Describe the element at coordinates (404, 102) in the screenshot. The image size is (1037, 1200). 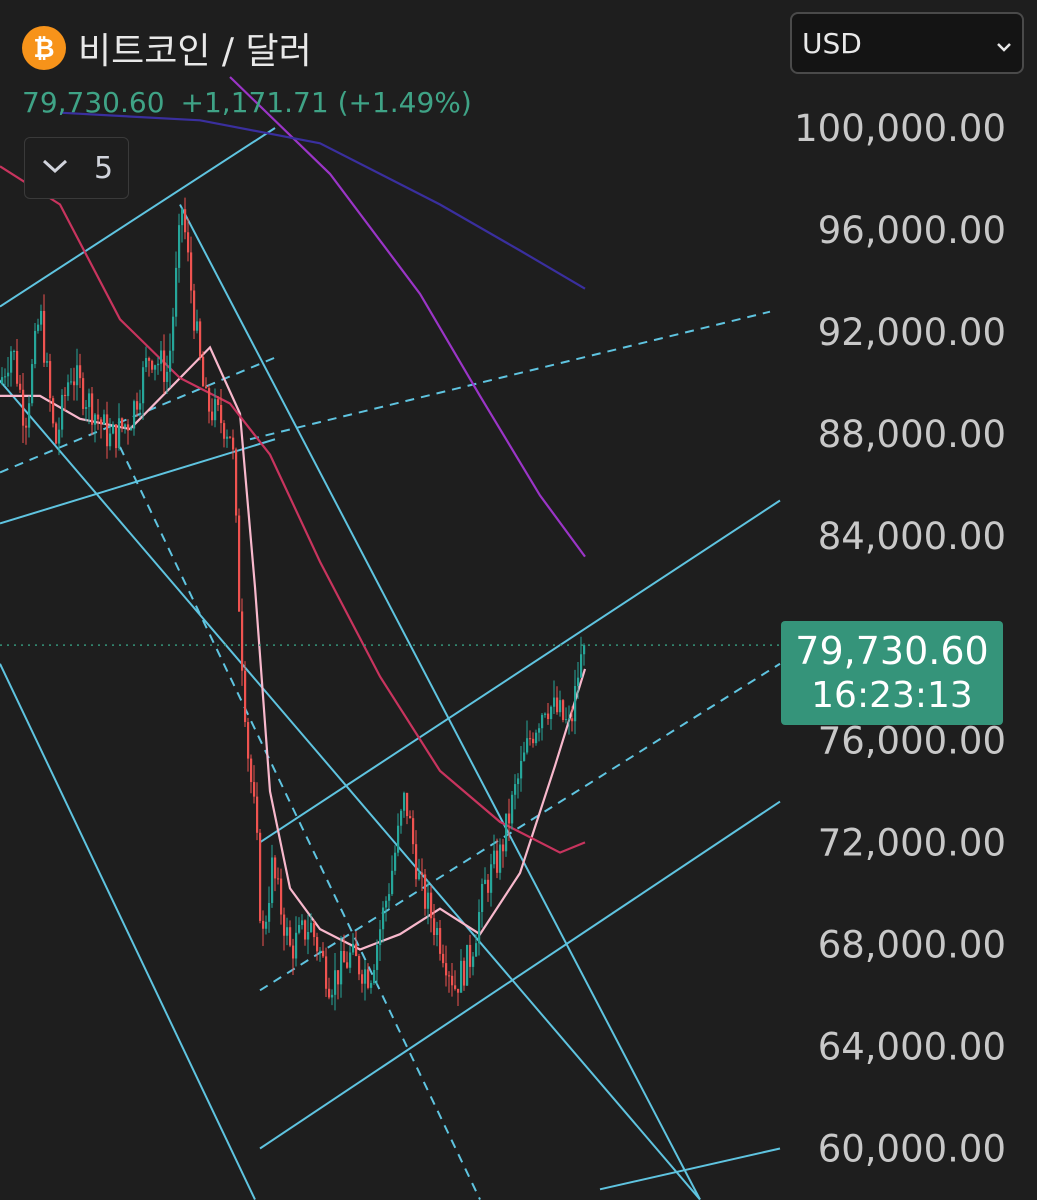
I see `price-change-pct: (+1.49%)` at that location.